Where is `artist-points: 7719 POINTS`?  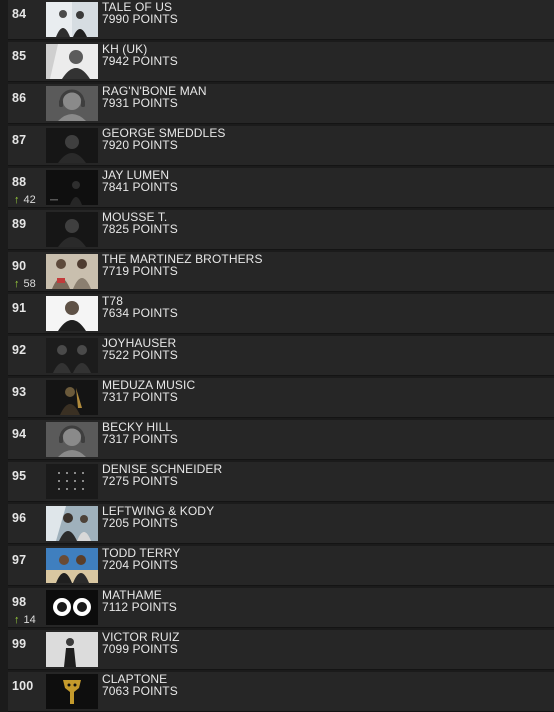
artist-points: 7719 POINTS is located at coordinates (140, 271).